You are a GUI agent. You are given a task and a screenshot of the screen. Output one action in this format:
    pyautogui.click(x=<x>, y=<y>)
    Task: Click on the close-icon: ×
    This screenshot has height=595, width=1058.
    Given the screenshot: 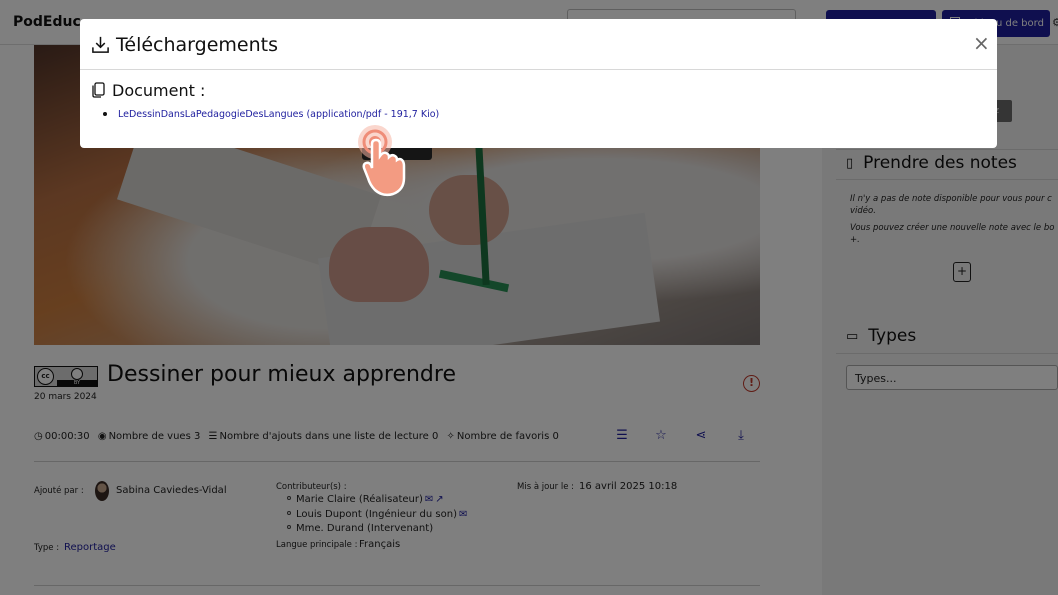 What is the action you would take?
    pyautogui.click(x=981, y=43)
    